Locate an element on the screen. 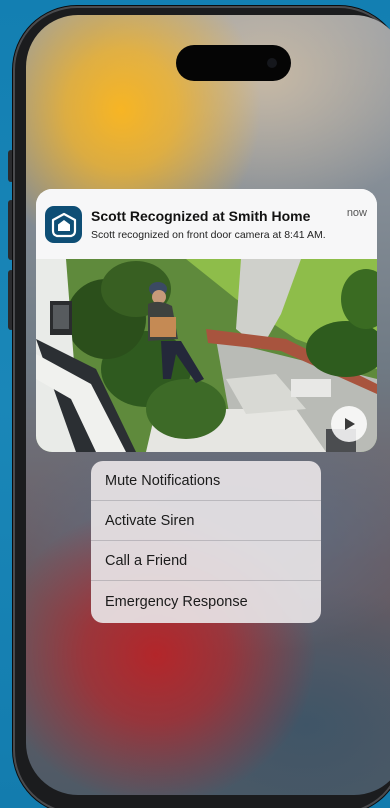  notification-time: now is located at coordinates (356, 213).